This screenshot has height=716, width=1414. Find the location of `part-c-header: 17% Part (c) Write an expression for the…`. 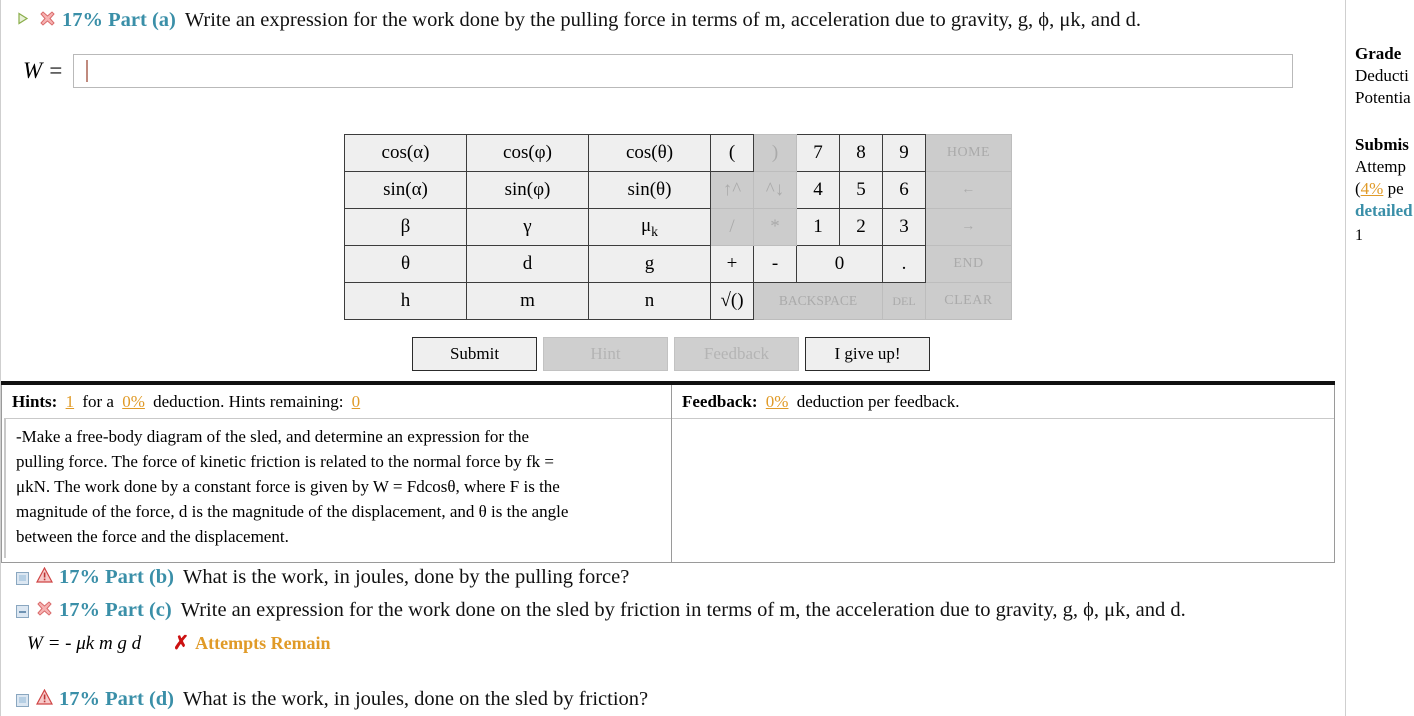

part-c-header: 17% Part (c) Write an expression for the… is located at coordinates (598, 610).